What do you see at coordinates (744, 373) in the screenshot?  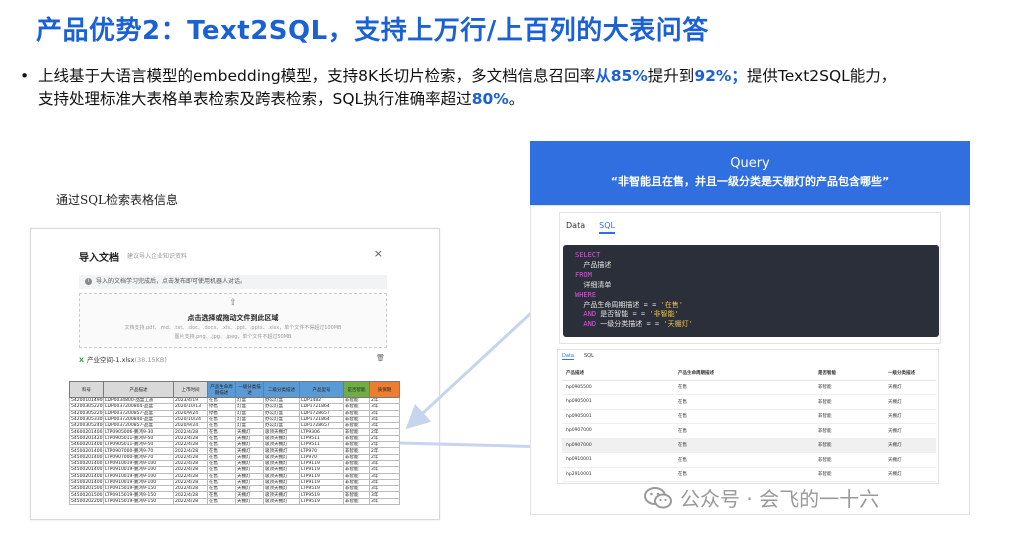 I see `result-header-cell: 产品生命周期描述` at bounding box center [744, 373].